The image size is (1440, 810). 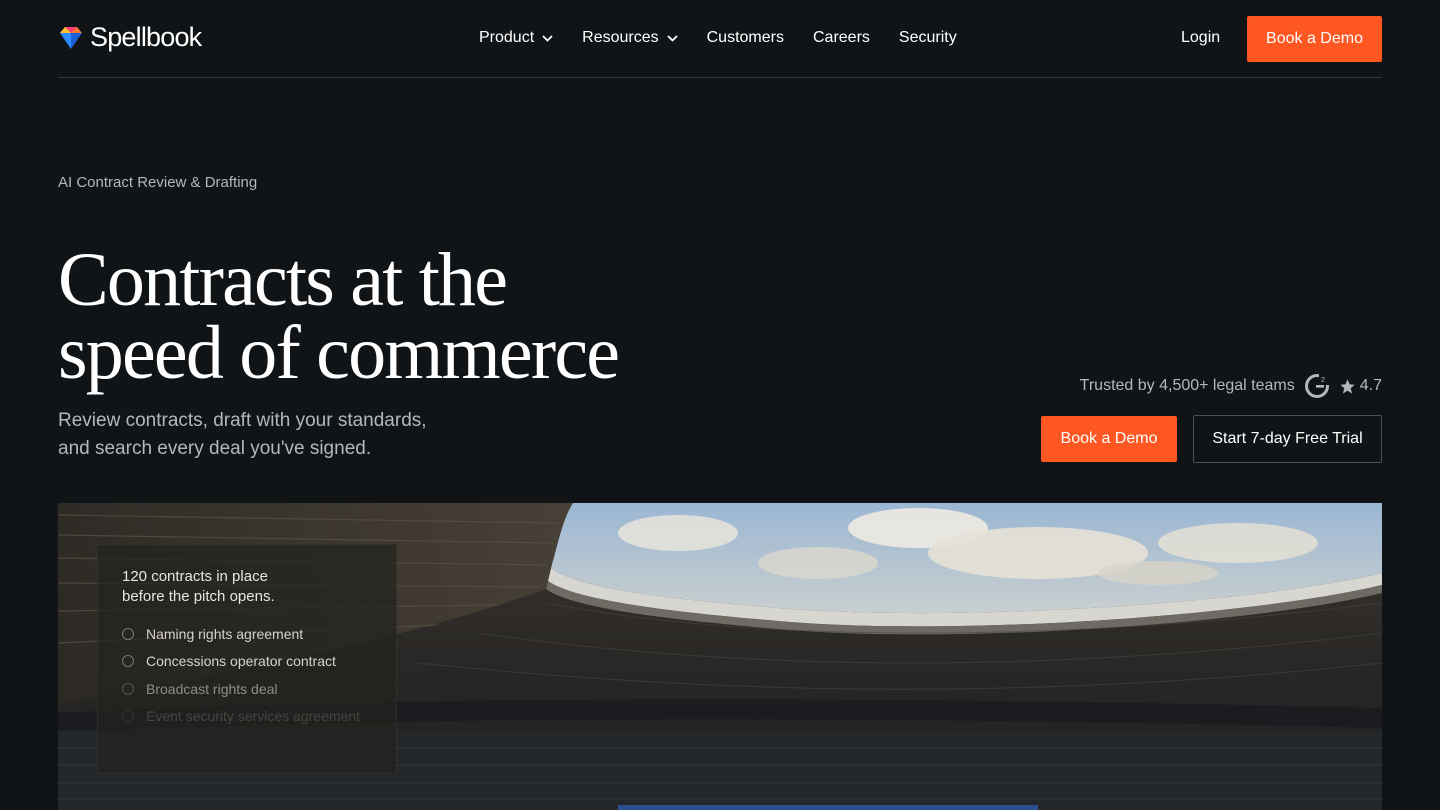 I want to click on hero-headline: Contracts at the speed of commerce, so click(x=418, y=316).